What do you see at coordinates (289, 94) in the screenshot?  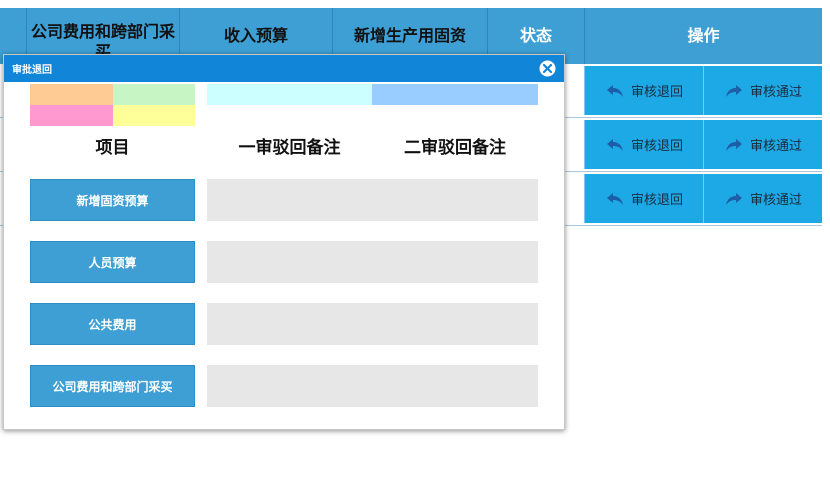 I see `color-swatch-cyan` at bounding box center [289, 94].